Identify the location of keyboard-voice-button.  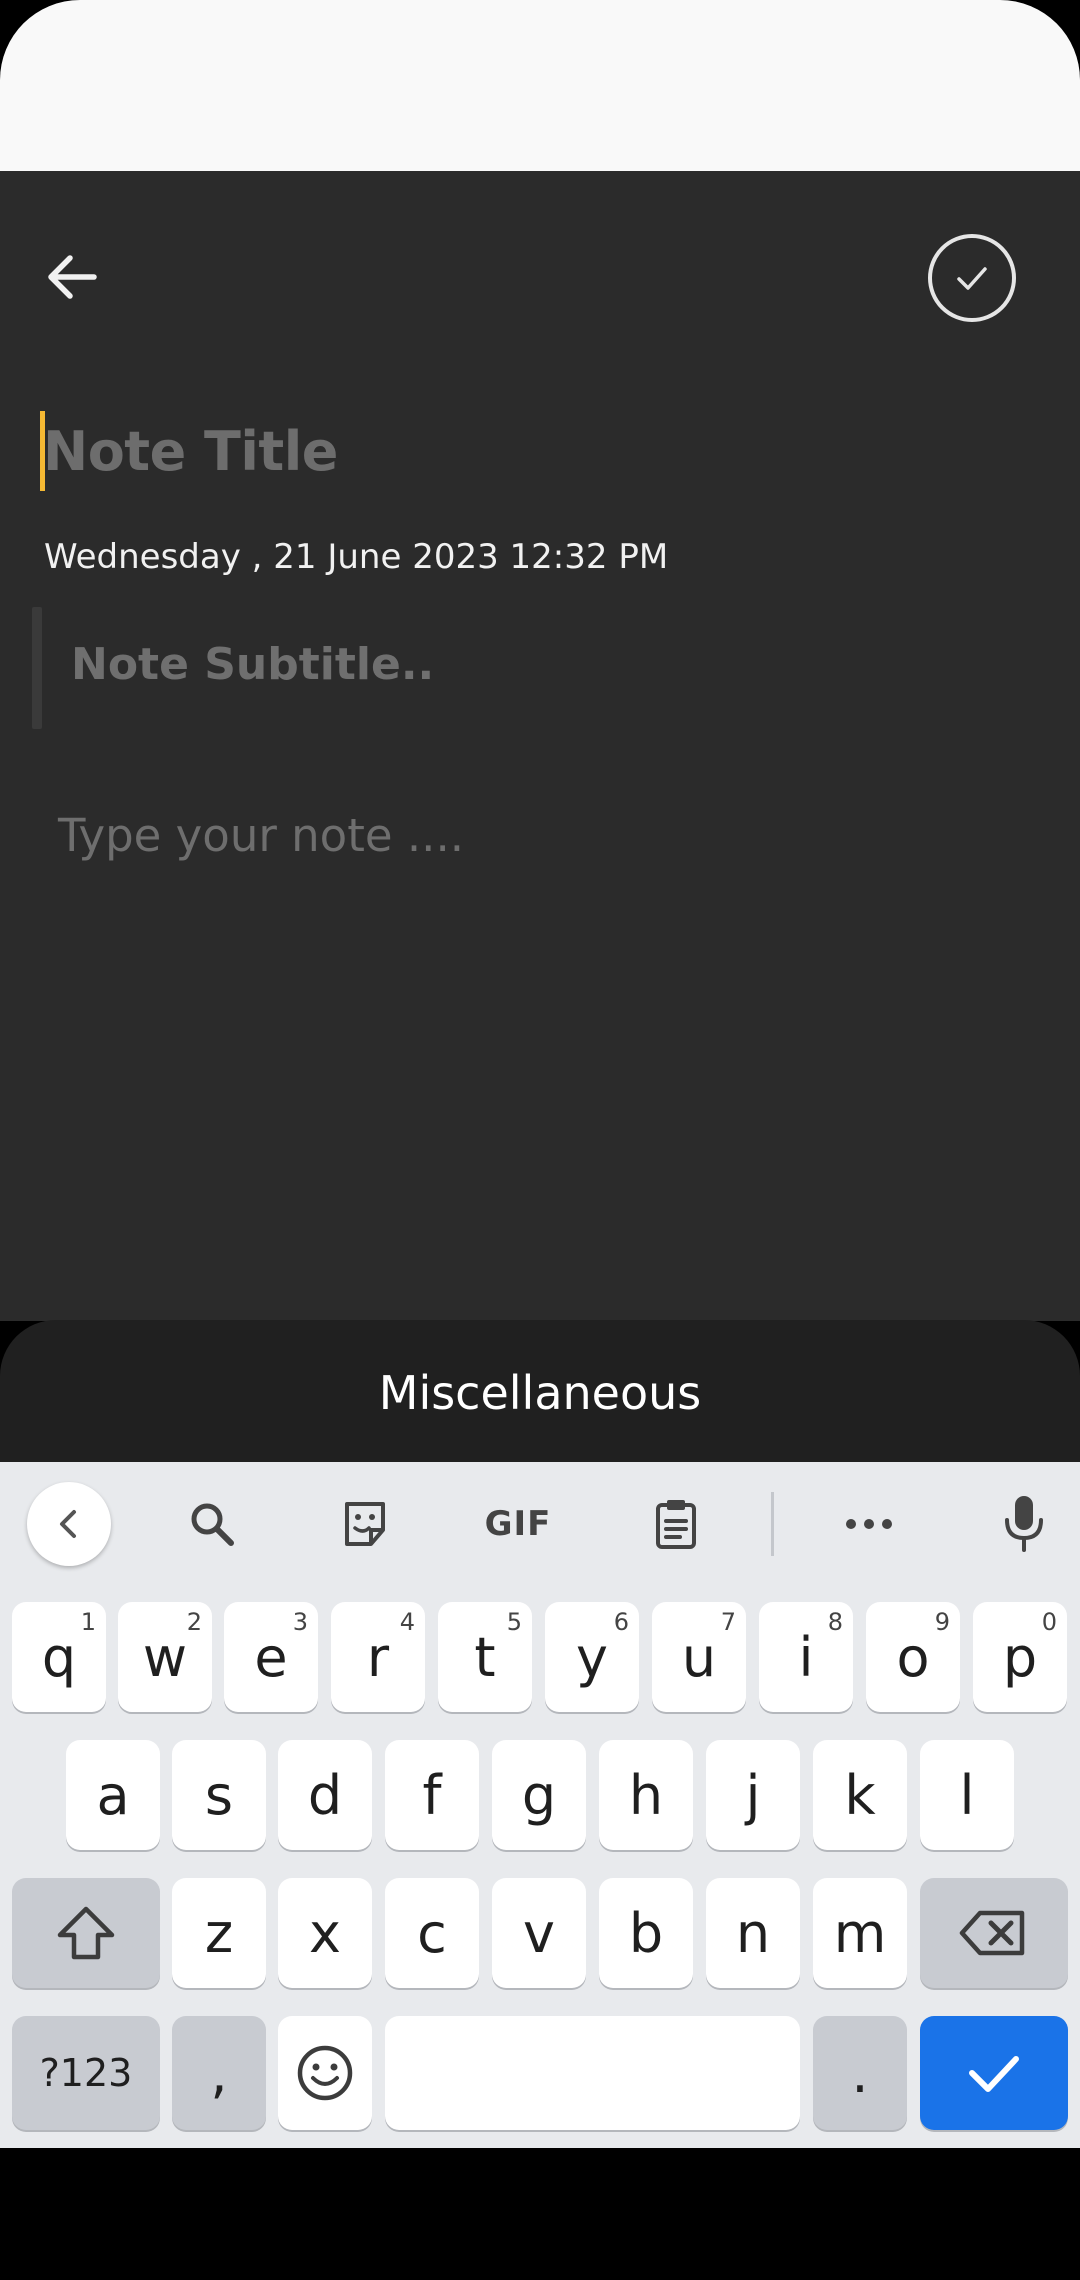
(1024, 1524).